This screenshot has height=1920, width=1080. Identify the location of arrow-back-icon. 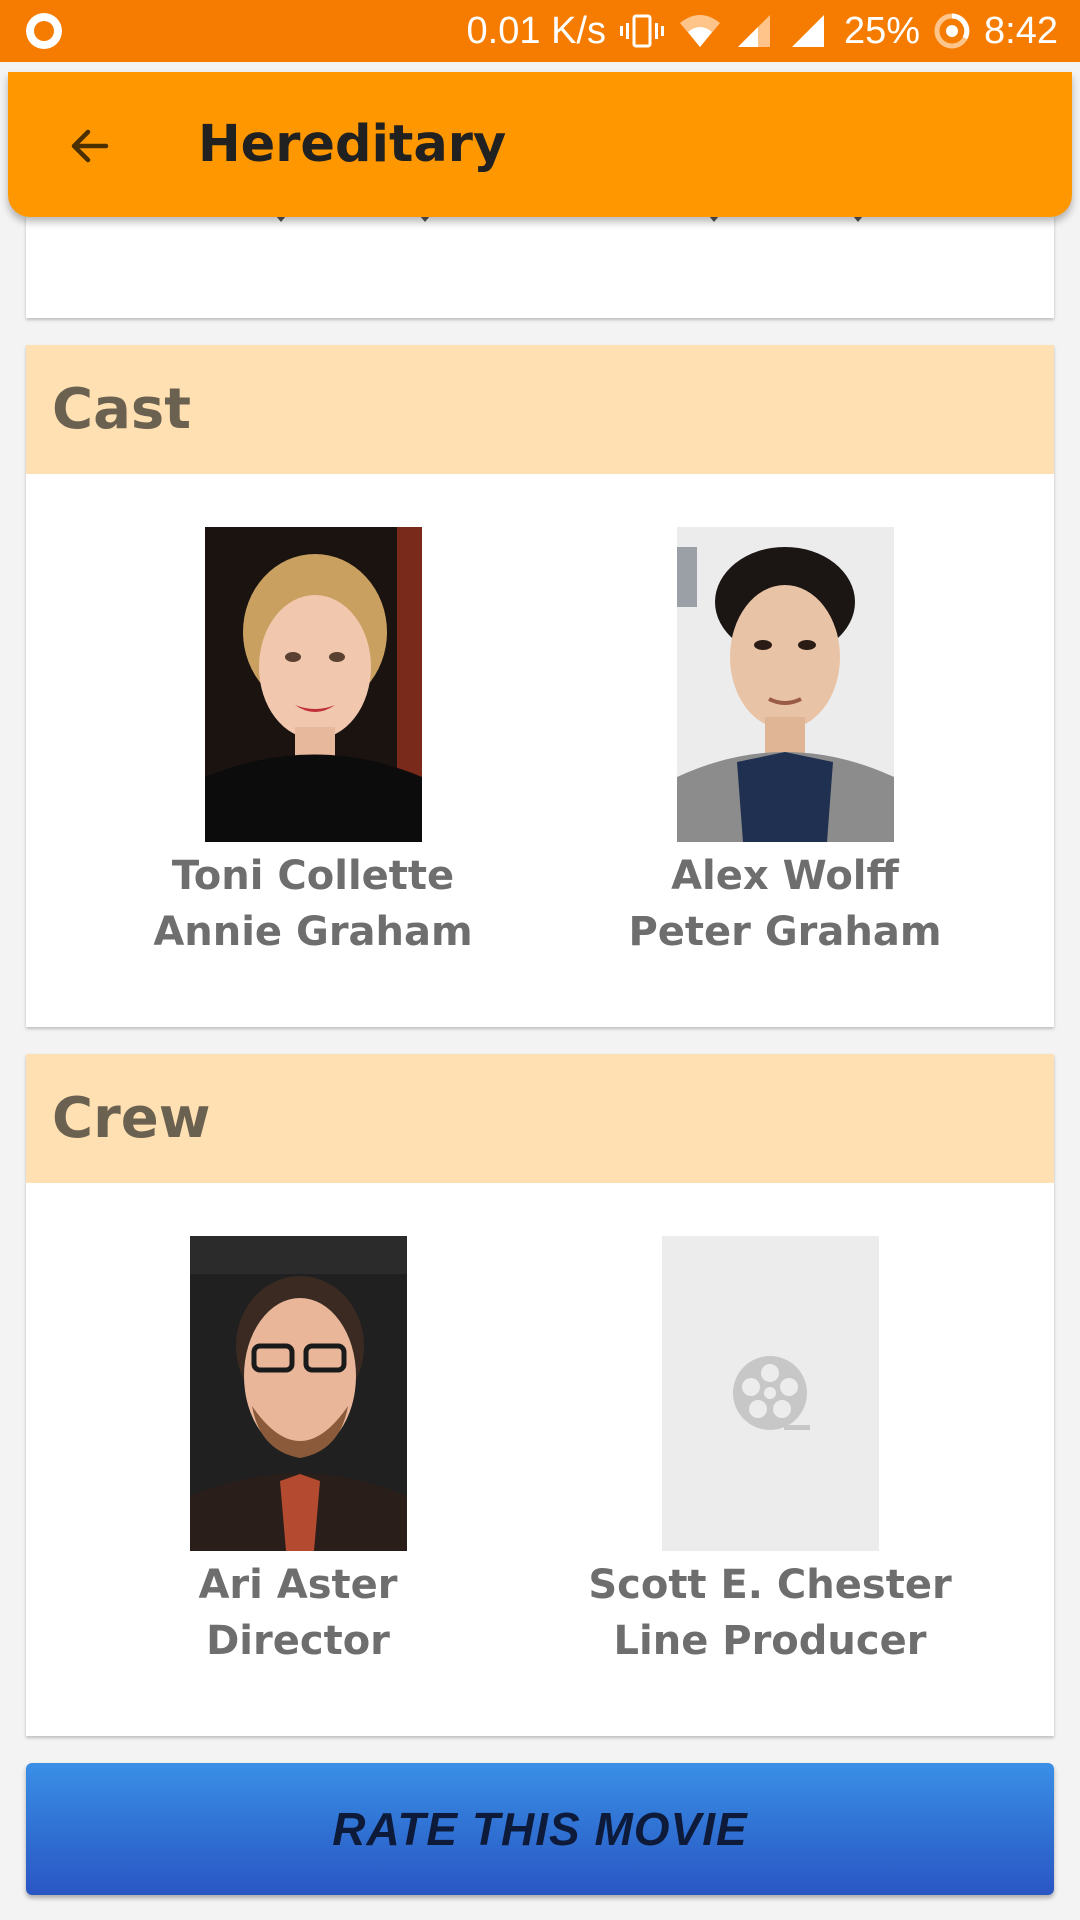
(90, 146).